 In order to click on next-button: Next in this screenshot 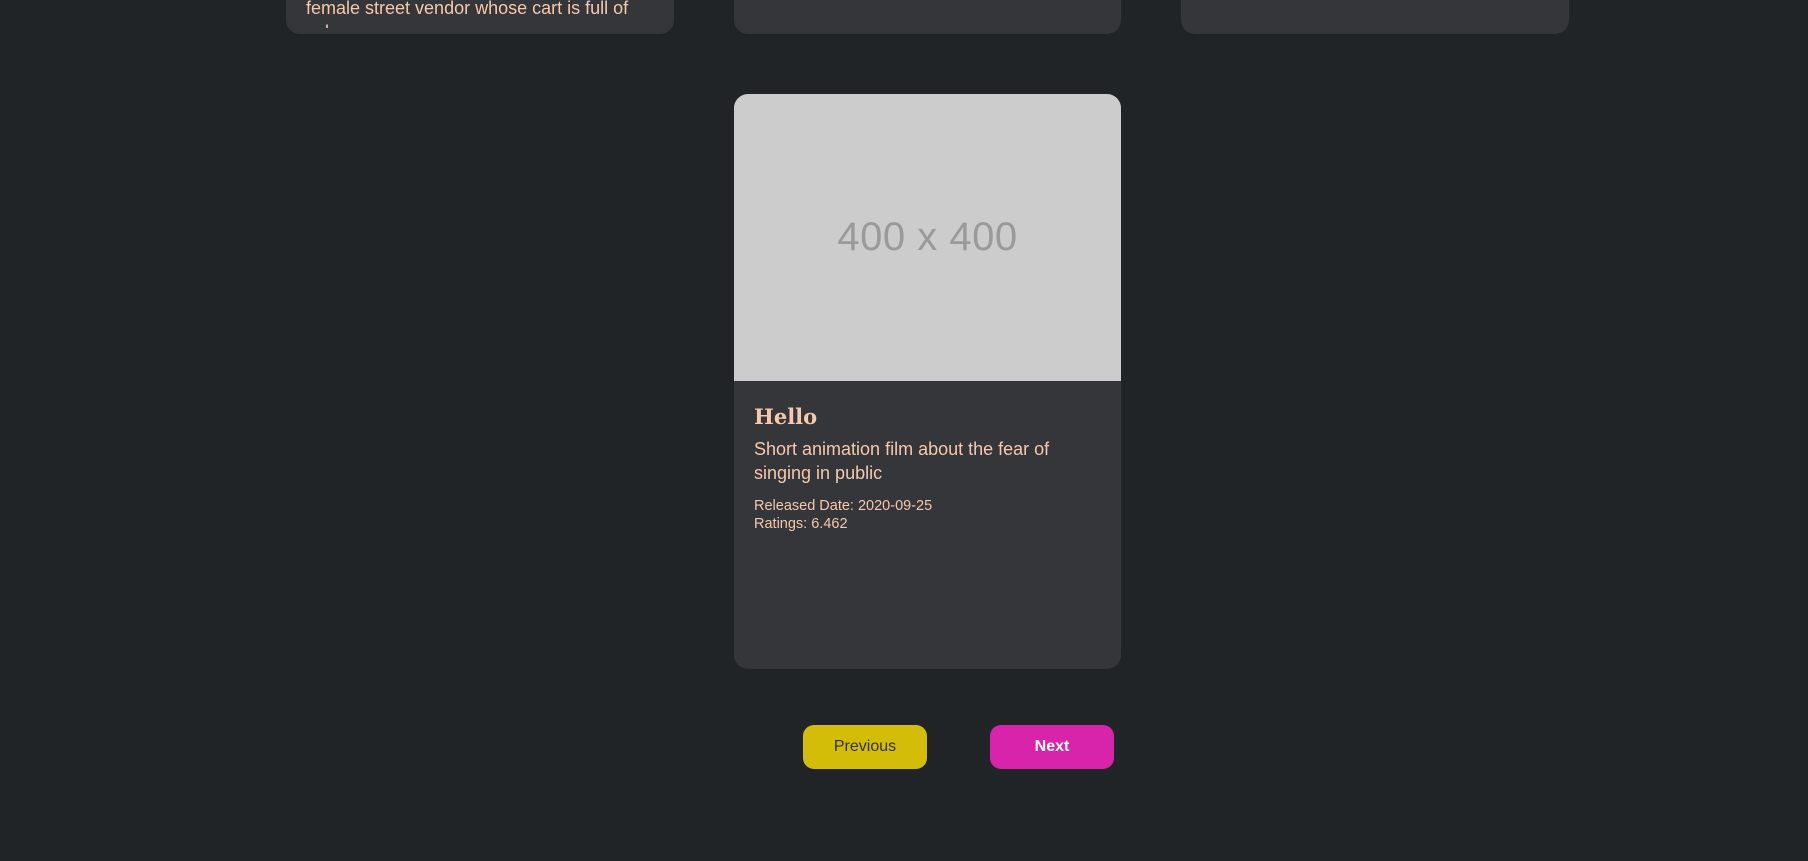, I will do `click(1052, 747)`.